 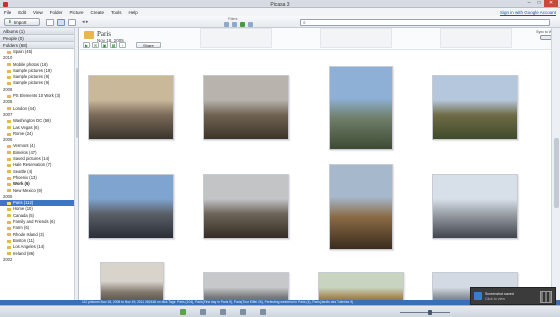 What do you see at coordinates (23, 133) in the screenshot?
I see `folder-label: Rome (24)` at bounding box center [23, 133].